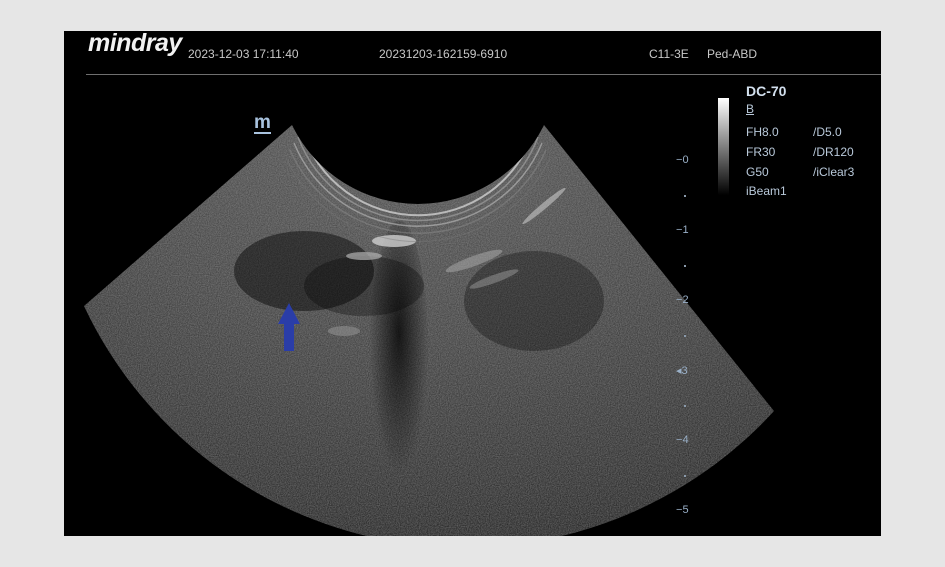  Describe the element at coordinates (483, 74) in the screenshot. I see `header-divider` at that location.